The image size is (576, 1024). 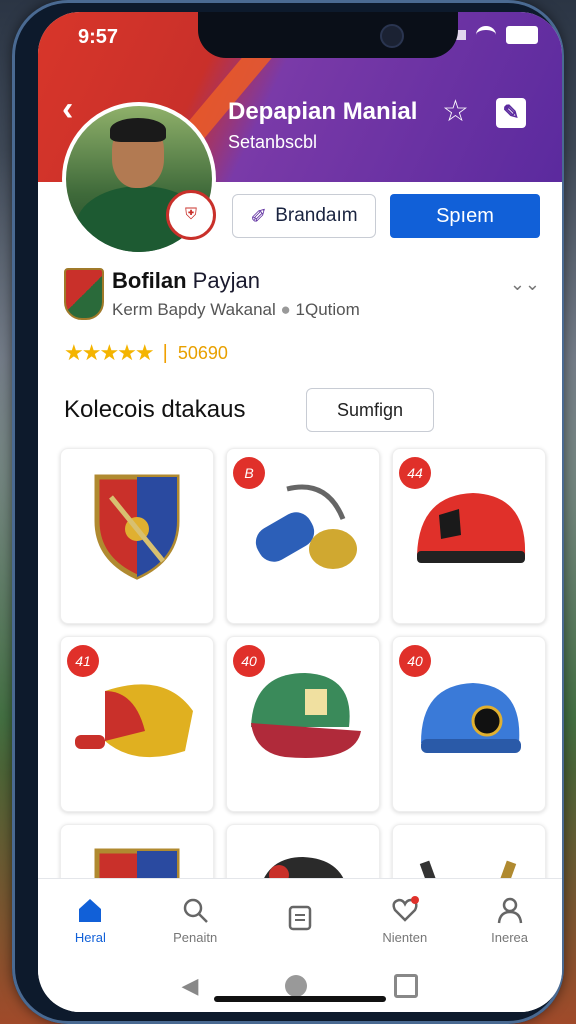 I want to click on search-icon, so click(x=196, y=910).